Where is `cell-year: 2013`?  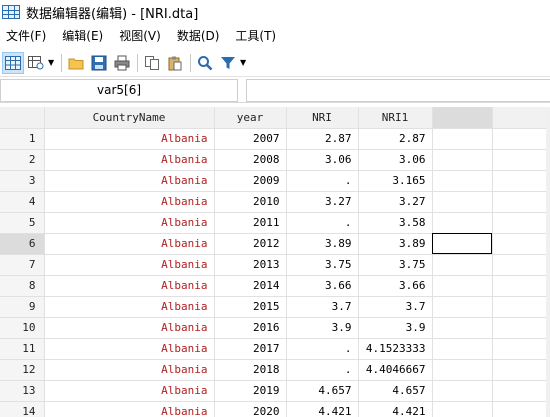 cell-year: 2013 is located at coordinates (250, 265).